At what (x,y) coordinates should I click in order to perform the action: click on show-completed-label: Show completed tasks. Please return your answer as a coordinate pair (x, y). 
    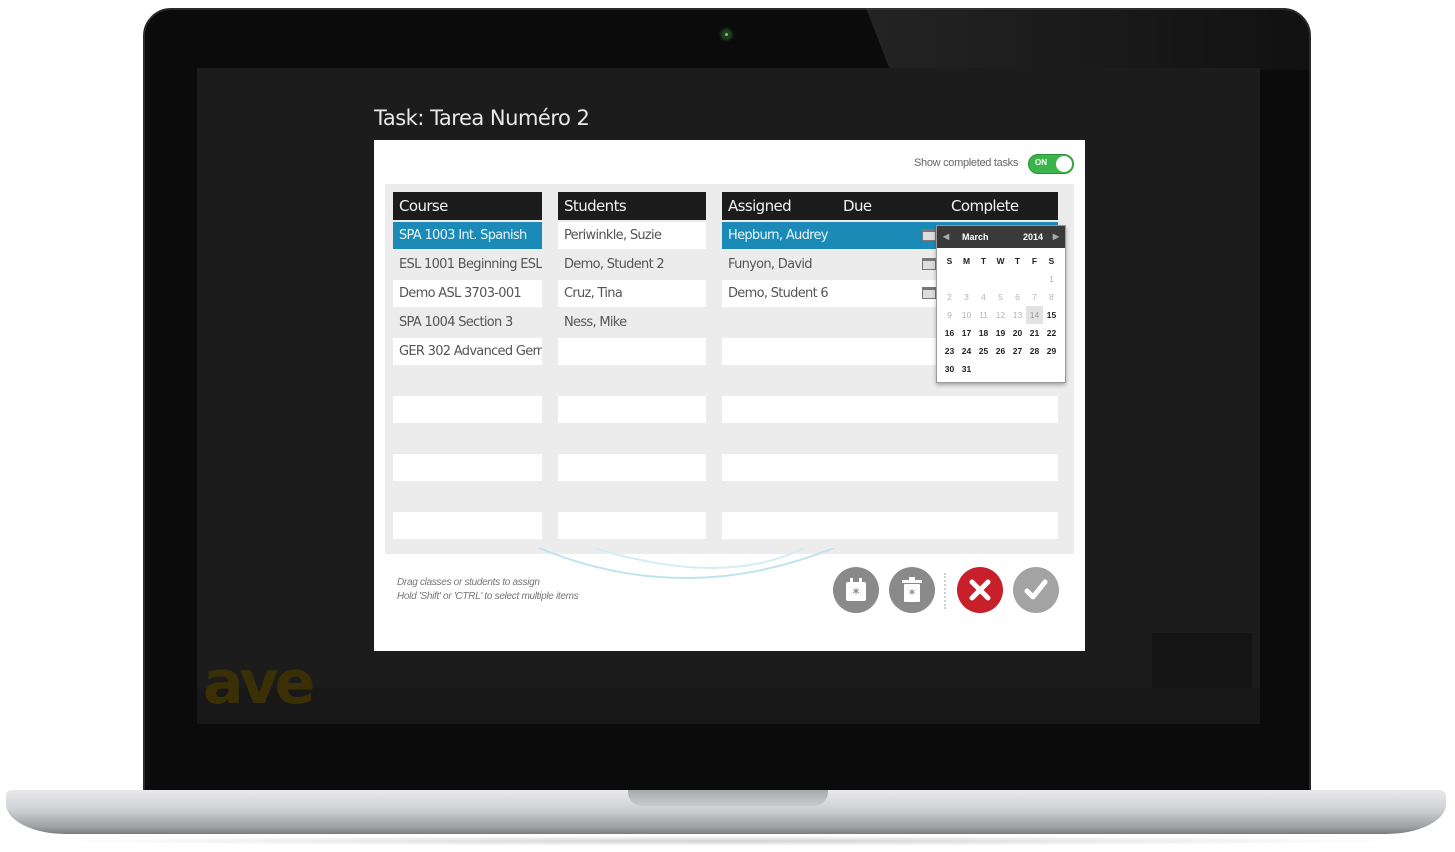
    Looking at the image, I should click on (966, 163).